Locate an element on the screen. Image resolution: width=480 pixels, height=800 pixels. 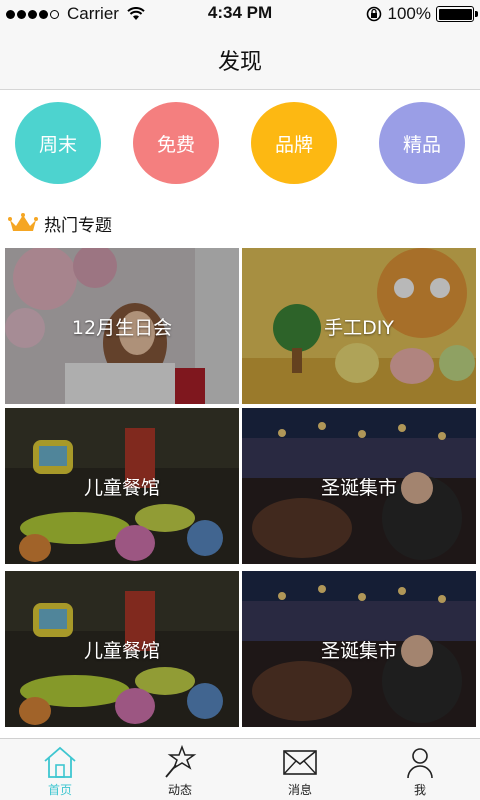
topic-card-birthday: 12月生日会 is located at coordinates (122, 326).